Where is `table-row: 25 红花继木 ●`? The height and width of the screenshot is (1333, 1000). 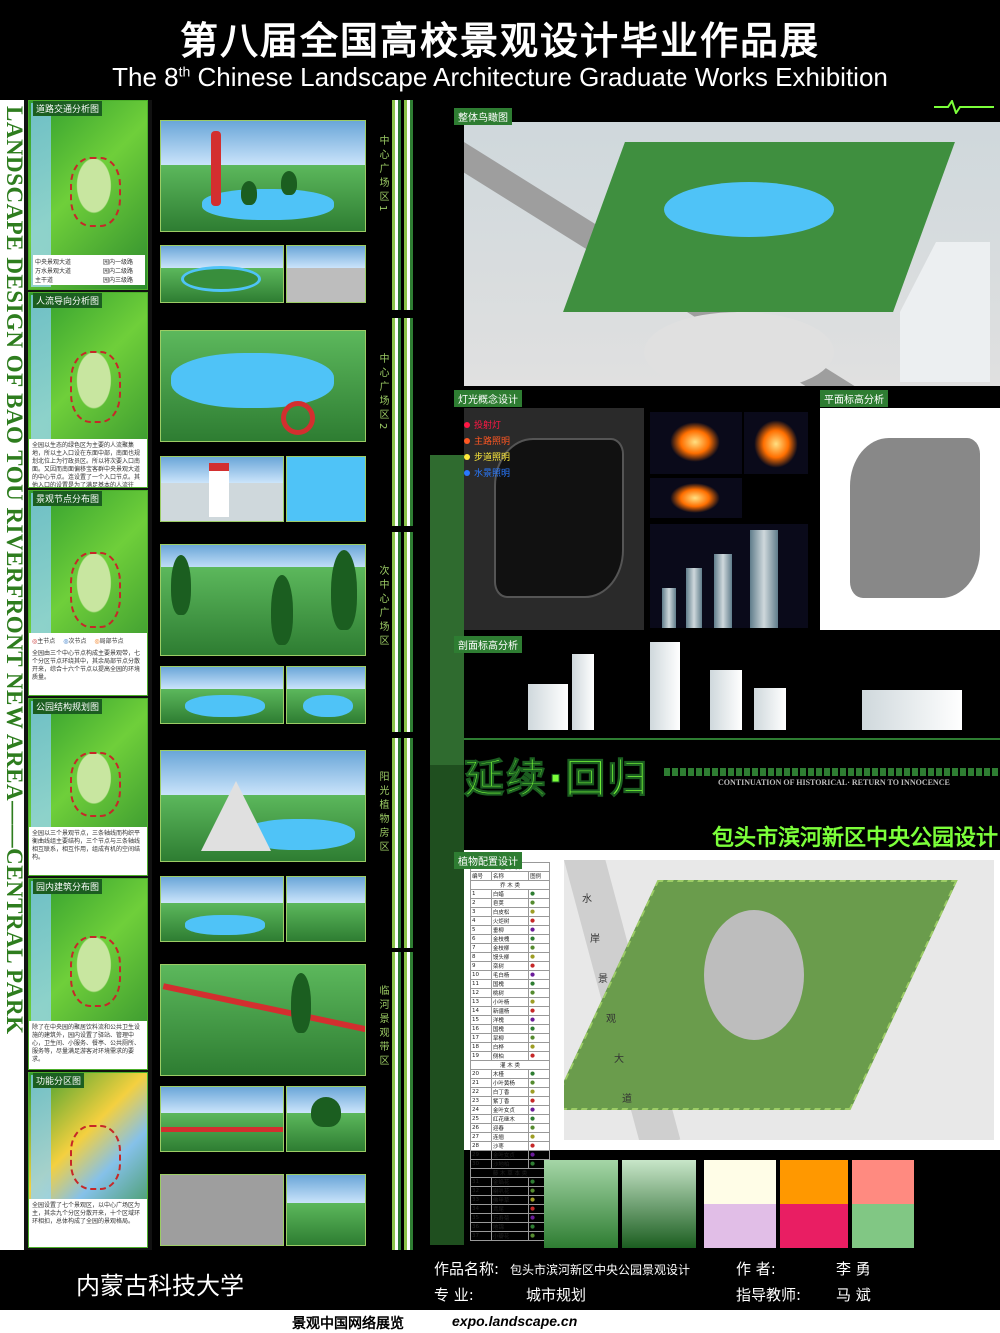 table-row: 25 红花继木 ● is located at coordinates (510, 1119).